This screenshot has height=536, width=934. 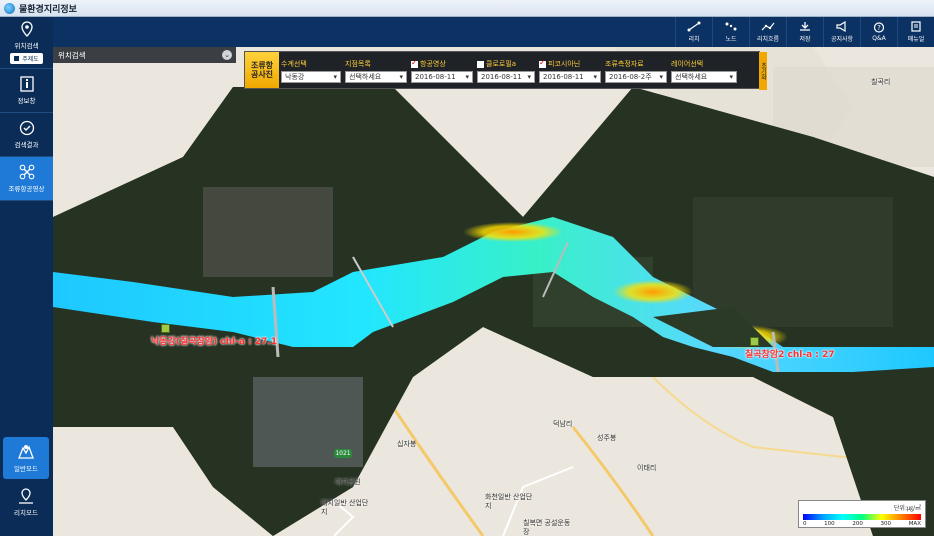 I want to click on place-label: 이태리, so click(x=647, y=468).